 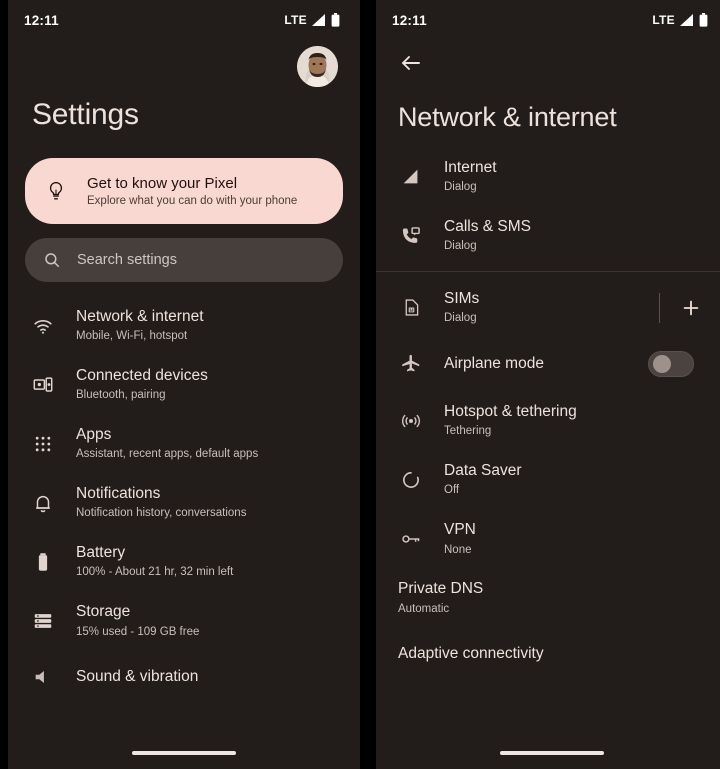 I want to click on list-item-hotspot-tethering: Hotspot & tethering Tethering, so click(x=548, y=420).